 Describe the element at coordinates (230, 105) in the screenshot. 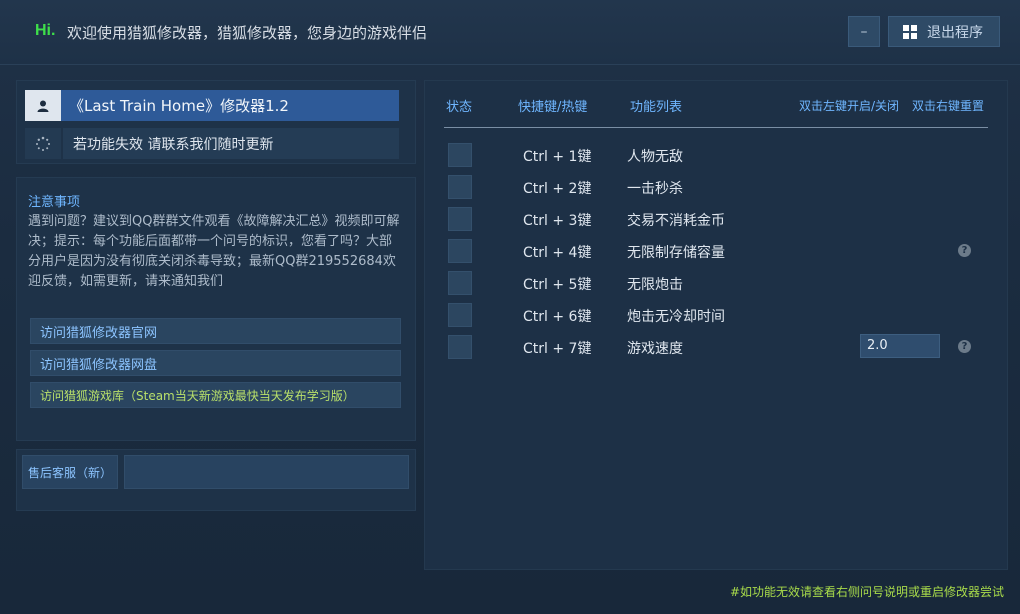

I see `game-title: 《Last Train Home》修改器1.2` at that location.